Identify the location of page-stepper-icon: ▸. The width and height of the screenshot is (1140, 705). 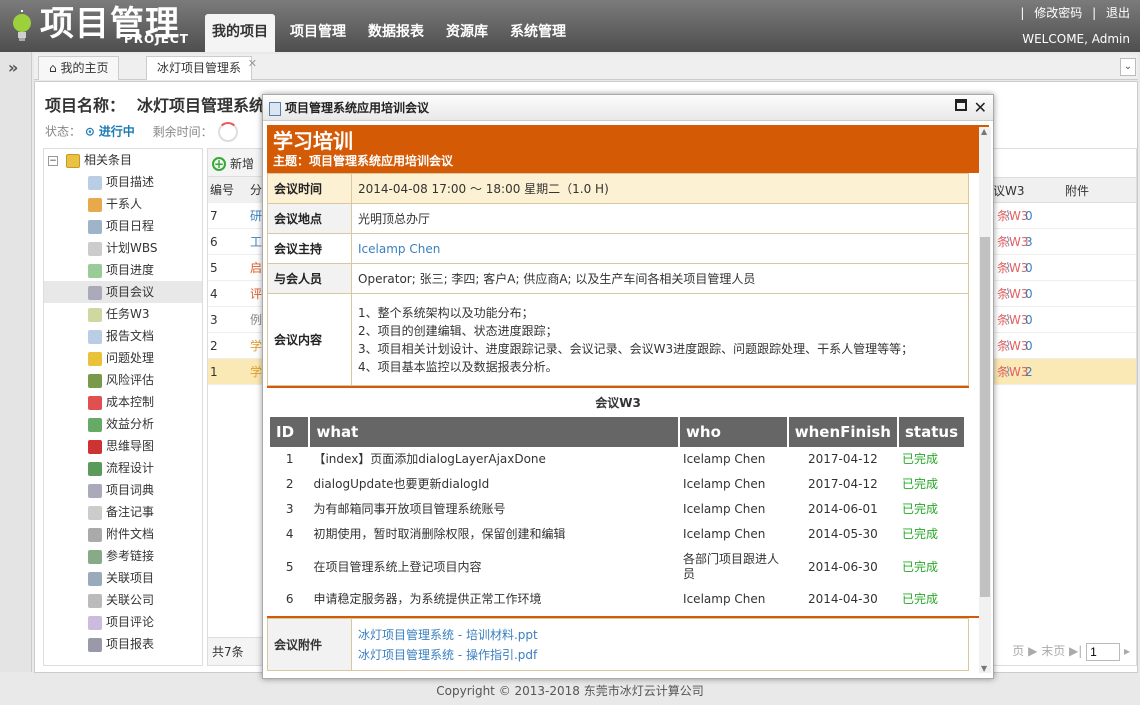
(1127, 651).